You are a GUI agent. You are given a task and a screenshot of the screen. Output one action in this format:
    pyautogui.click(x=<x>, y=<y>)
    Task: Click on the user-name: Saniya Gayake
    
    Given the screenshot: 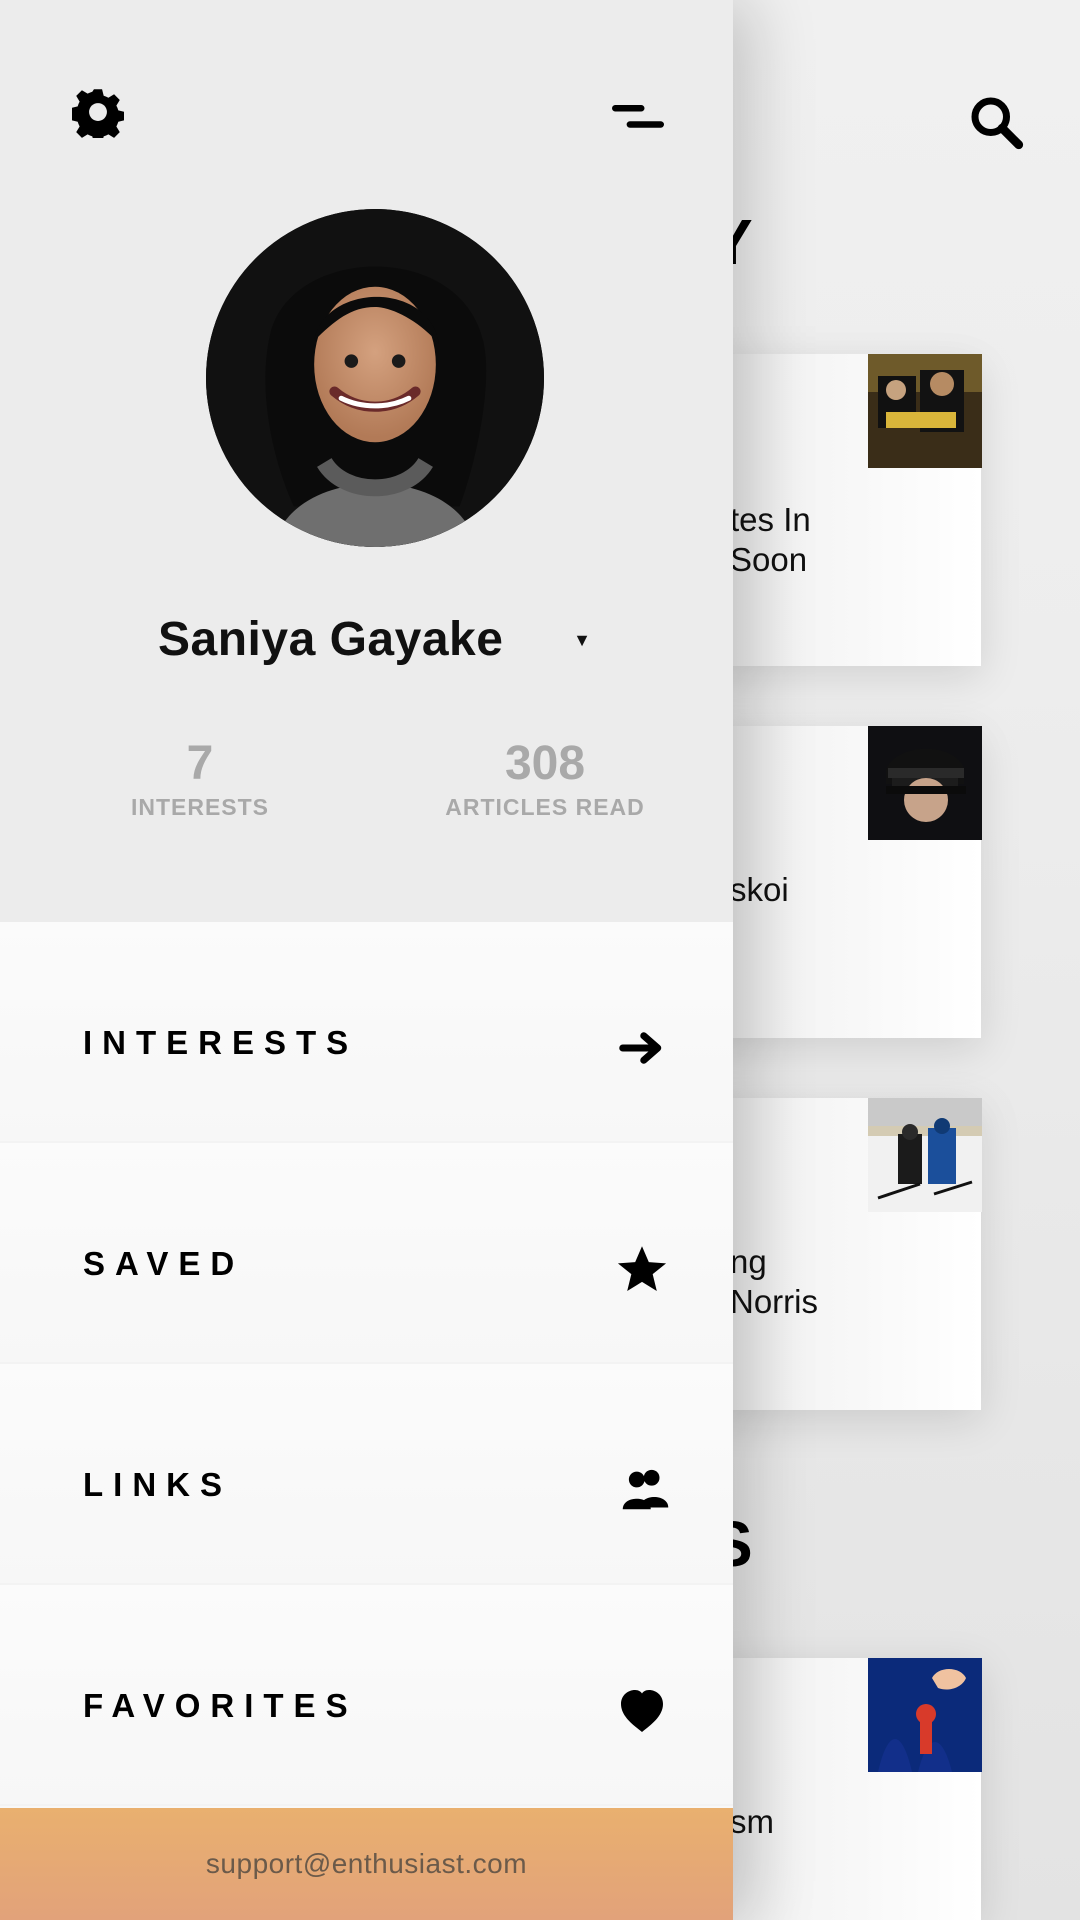 What is the action you would take?
    pyautogui.click(x=331, y=639)
    